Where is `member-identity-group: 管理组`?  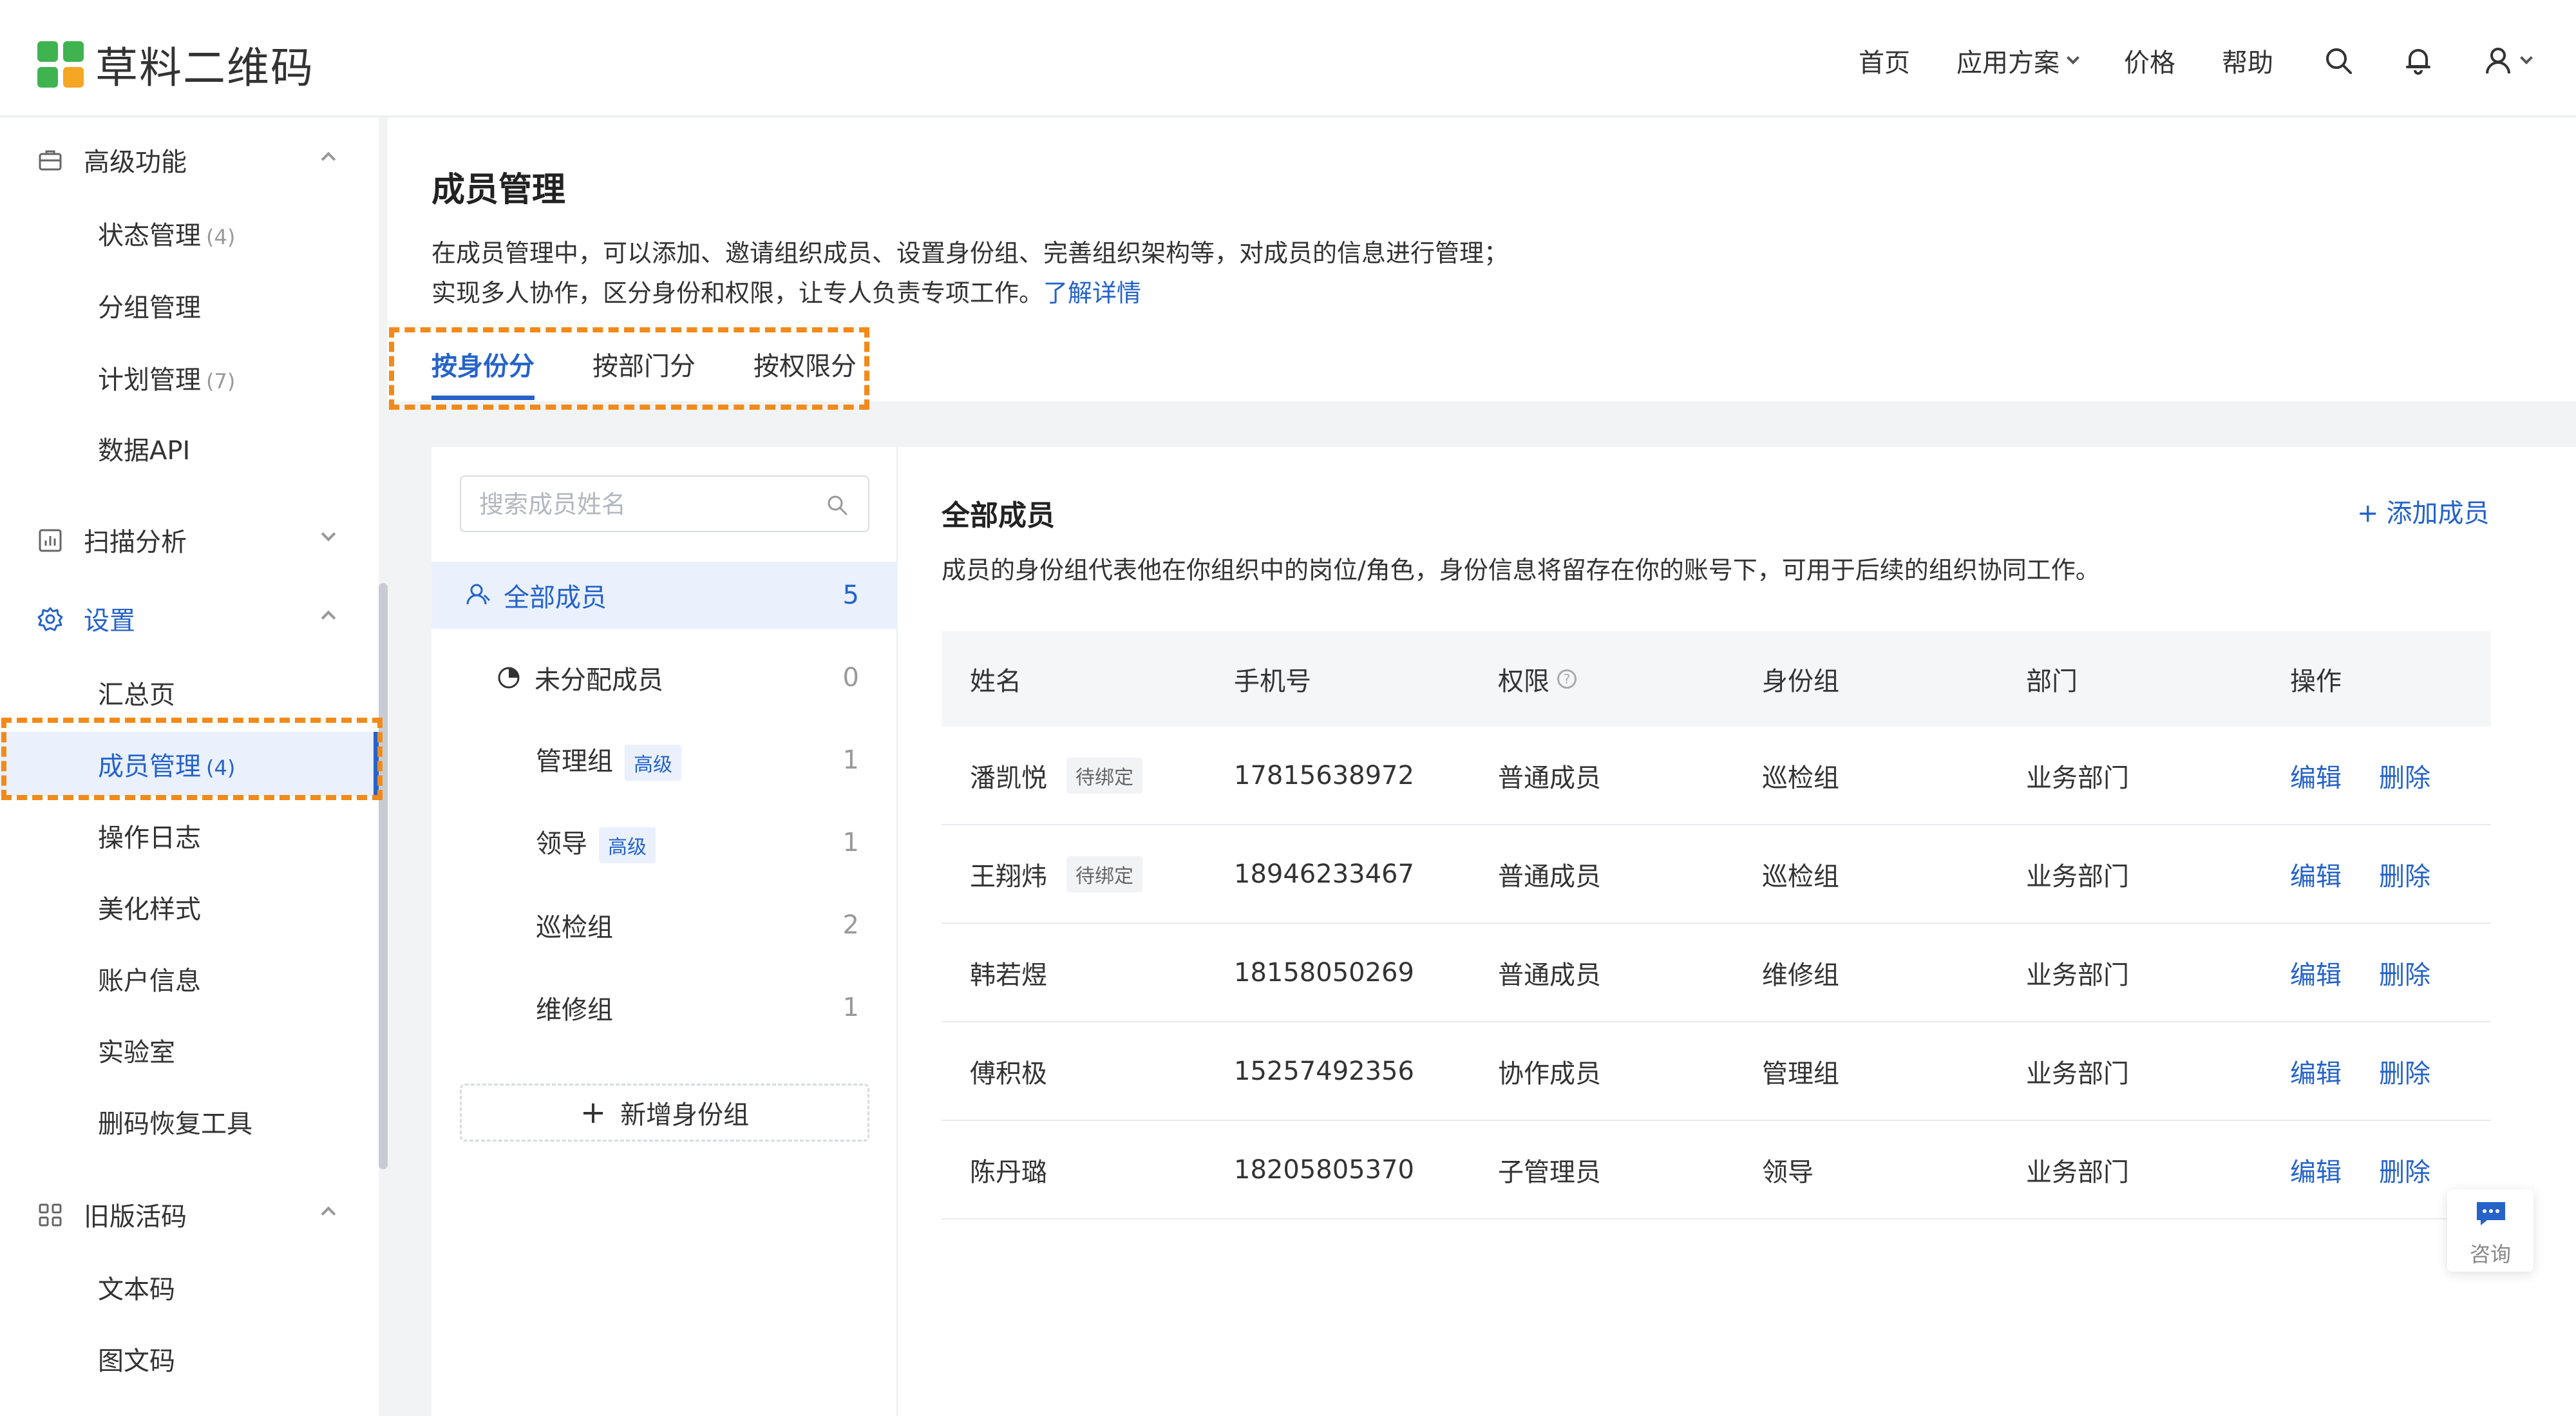 member-identity-group: 管理组 is located at coordinates (1801, 1073).